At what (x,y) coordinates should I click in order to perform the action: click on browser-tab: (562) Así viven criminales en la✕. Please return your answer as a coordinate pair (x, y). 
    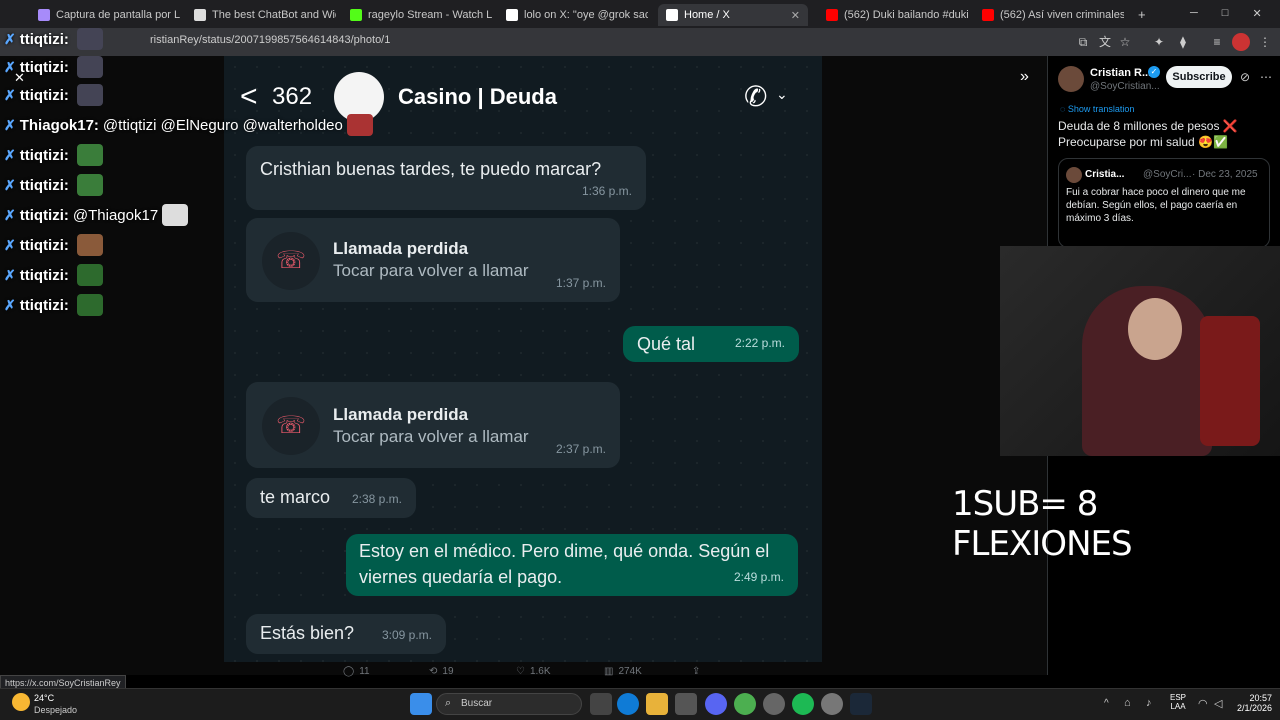
    Looking at the image, I should click on (1049, 15).